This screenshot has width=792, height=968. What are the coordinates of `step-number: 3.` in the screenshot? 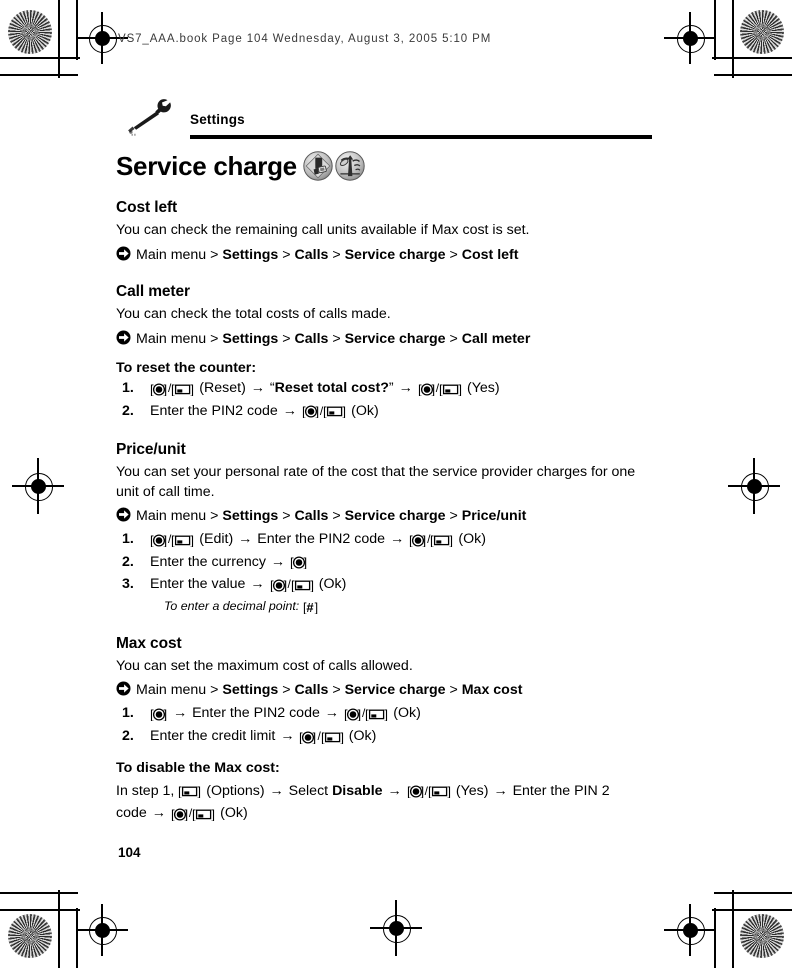 It's located at (128, 584).